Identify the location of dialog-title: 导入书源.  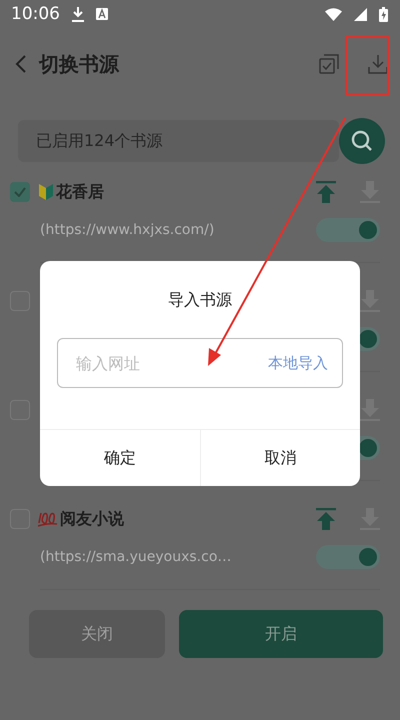
(200, 300).